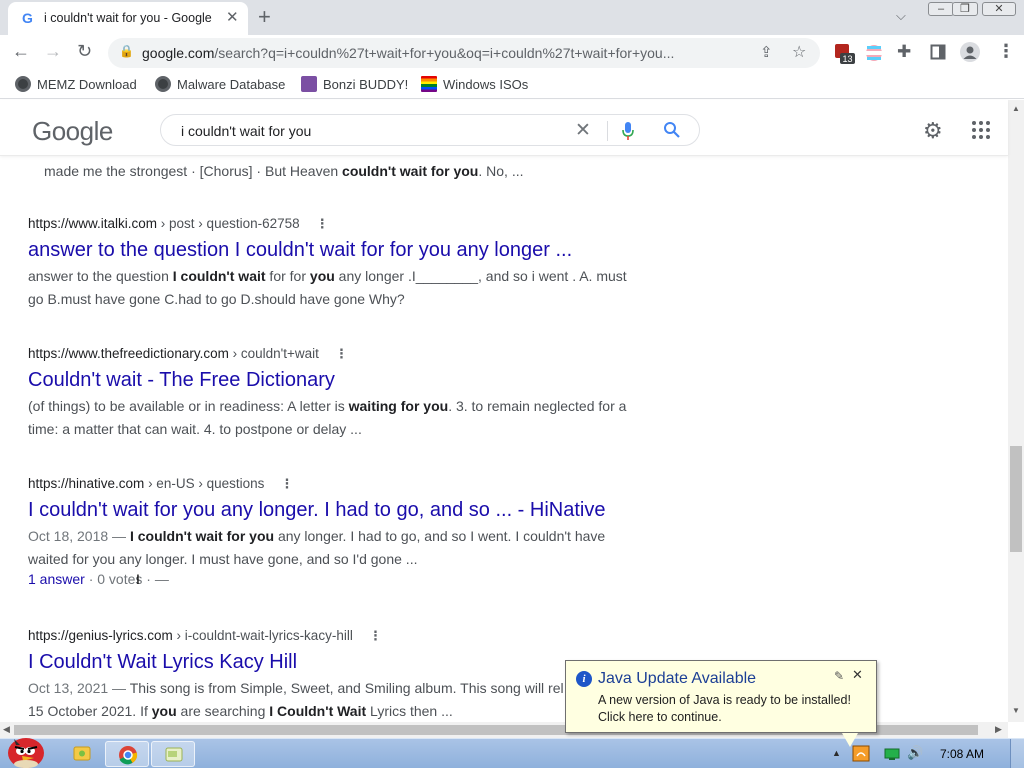 The height and width of the screenshot is (768, 1024). What do you see at coordinates (100, 635) in the screenshot?
I see `result-site: https://genius-lyrics.com` at bounding box center [100, 635].